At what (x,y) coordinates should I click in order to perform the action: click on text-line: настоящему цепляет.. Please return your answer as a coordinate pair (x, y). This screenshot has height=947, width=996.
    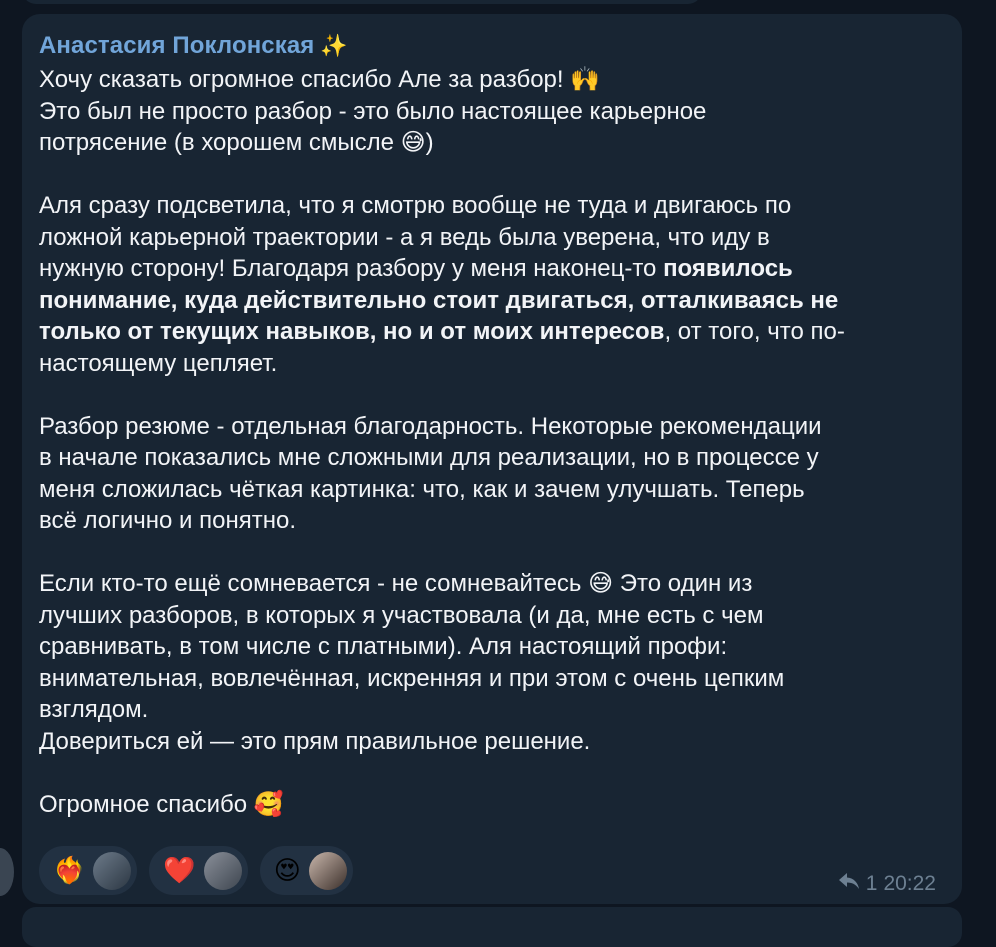
    Looking at the image, I should click on (158, 363).